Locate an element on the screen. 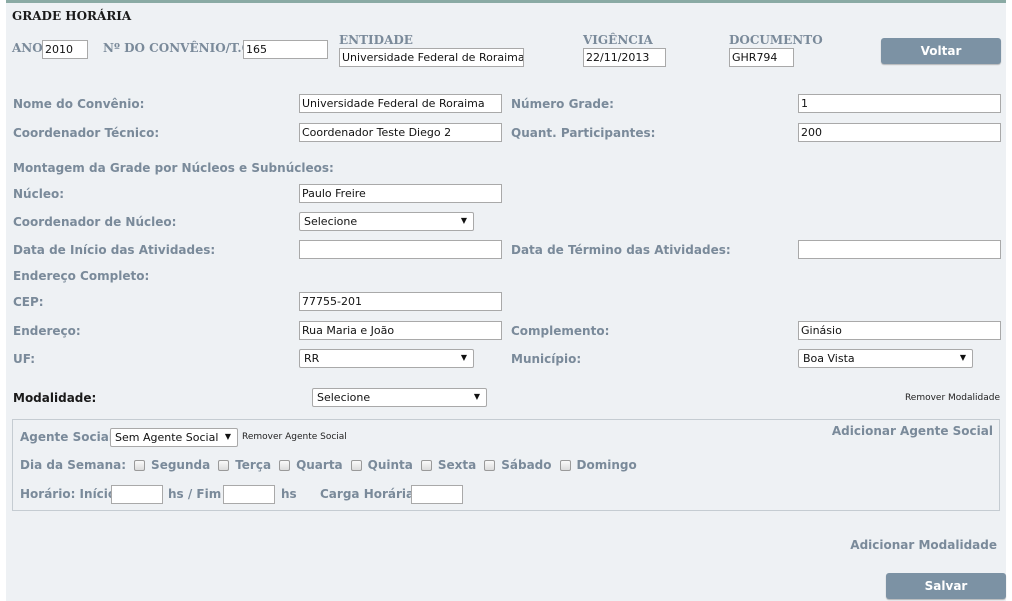 This screenshot has width=1012, height=601. quant-participantes-input: 200 is located at coordinates (899, 132).